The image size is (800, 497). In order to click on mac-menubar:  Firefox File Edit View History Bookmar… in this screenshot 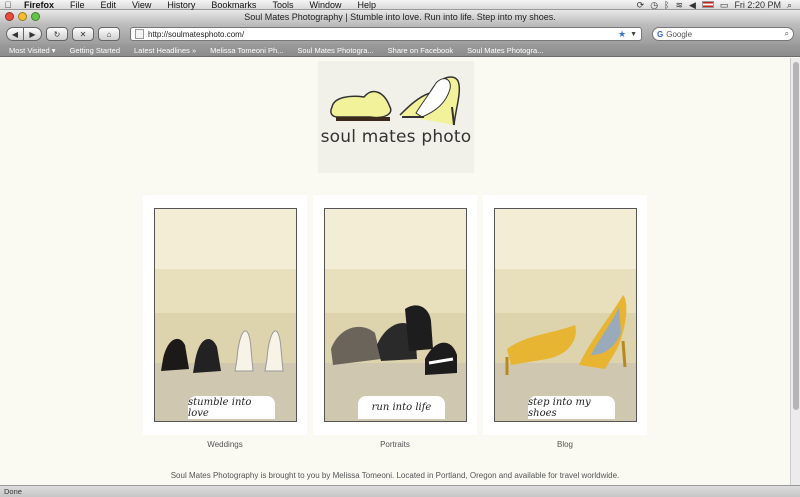, I will do `click(400, 5)`.